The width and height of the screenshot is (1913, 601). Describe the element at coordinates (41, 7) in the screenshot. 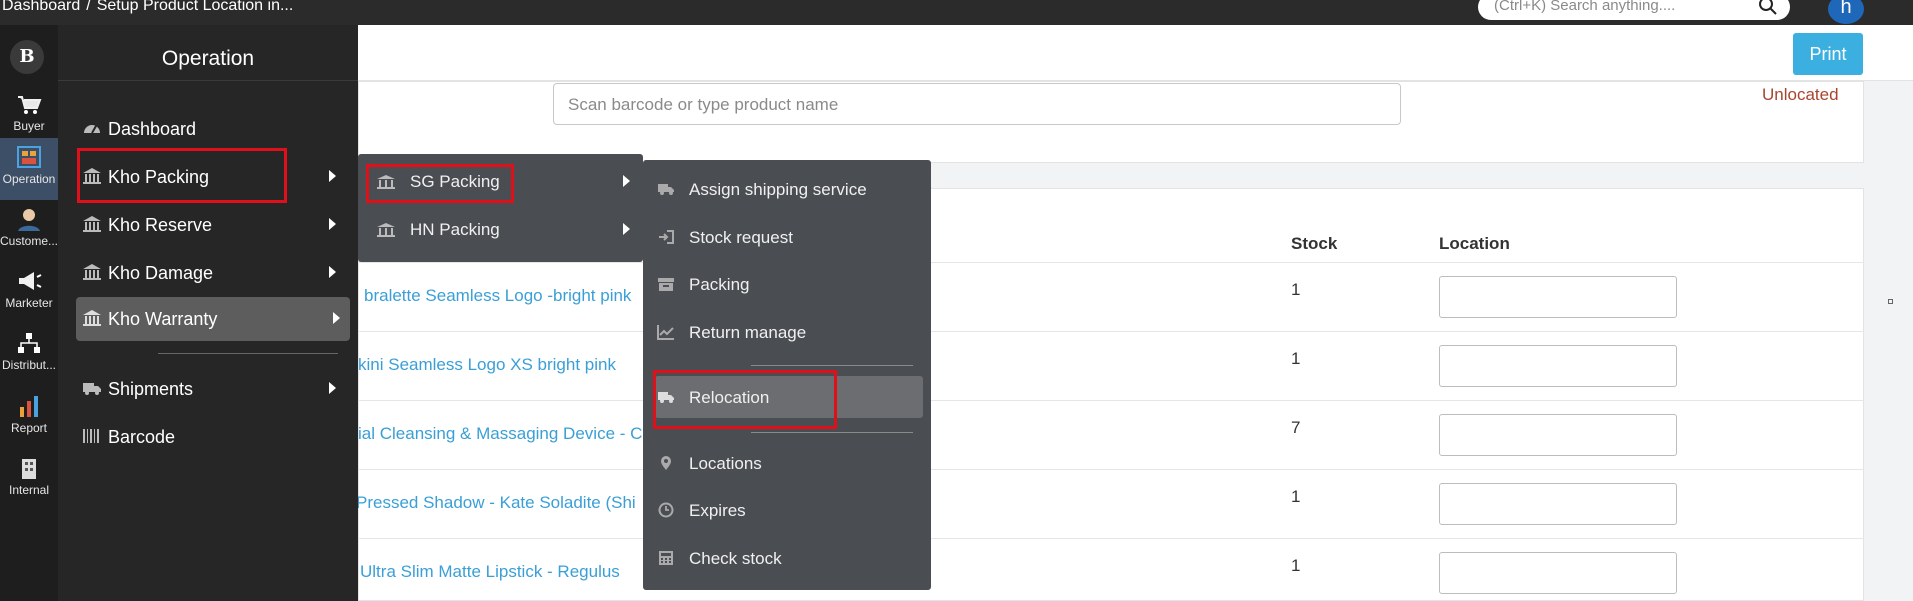

I see `breadcrumb-home: Dashboard` at that location.